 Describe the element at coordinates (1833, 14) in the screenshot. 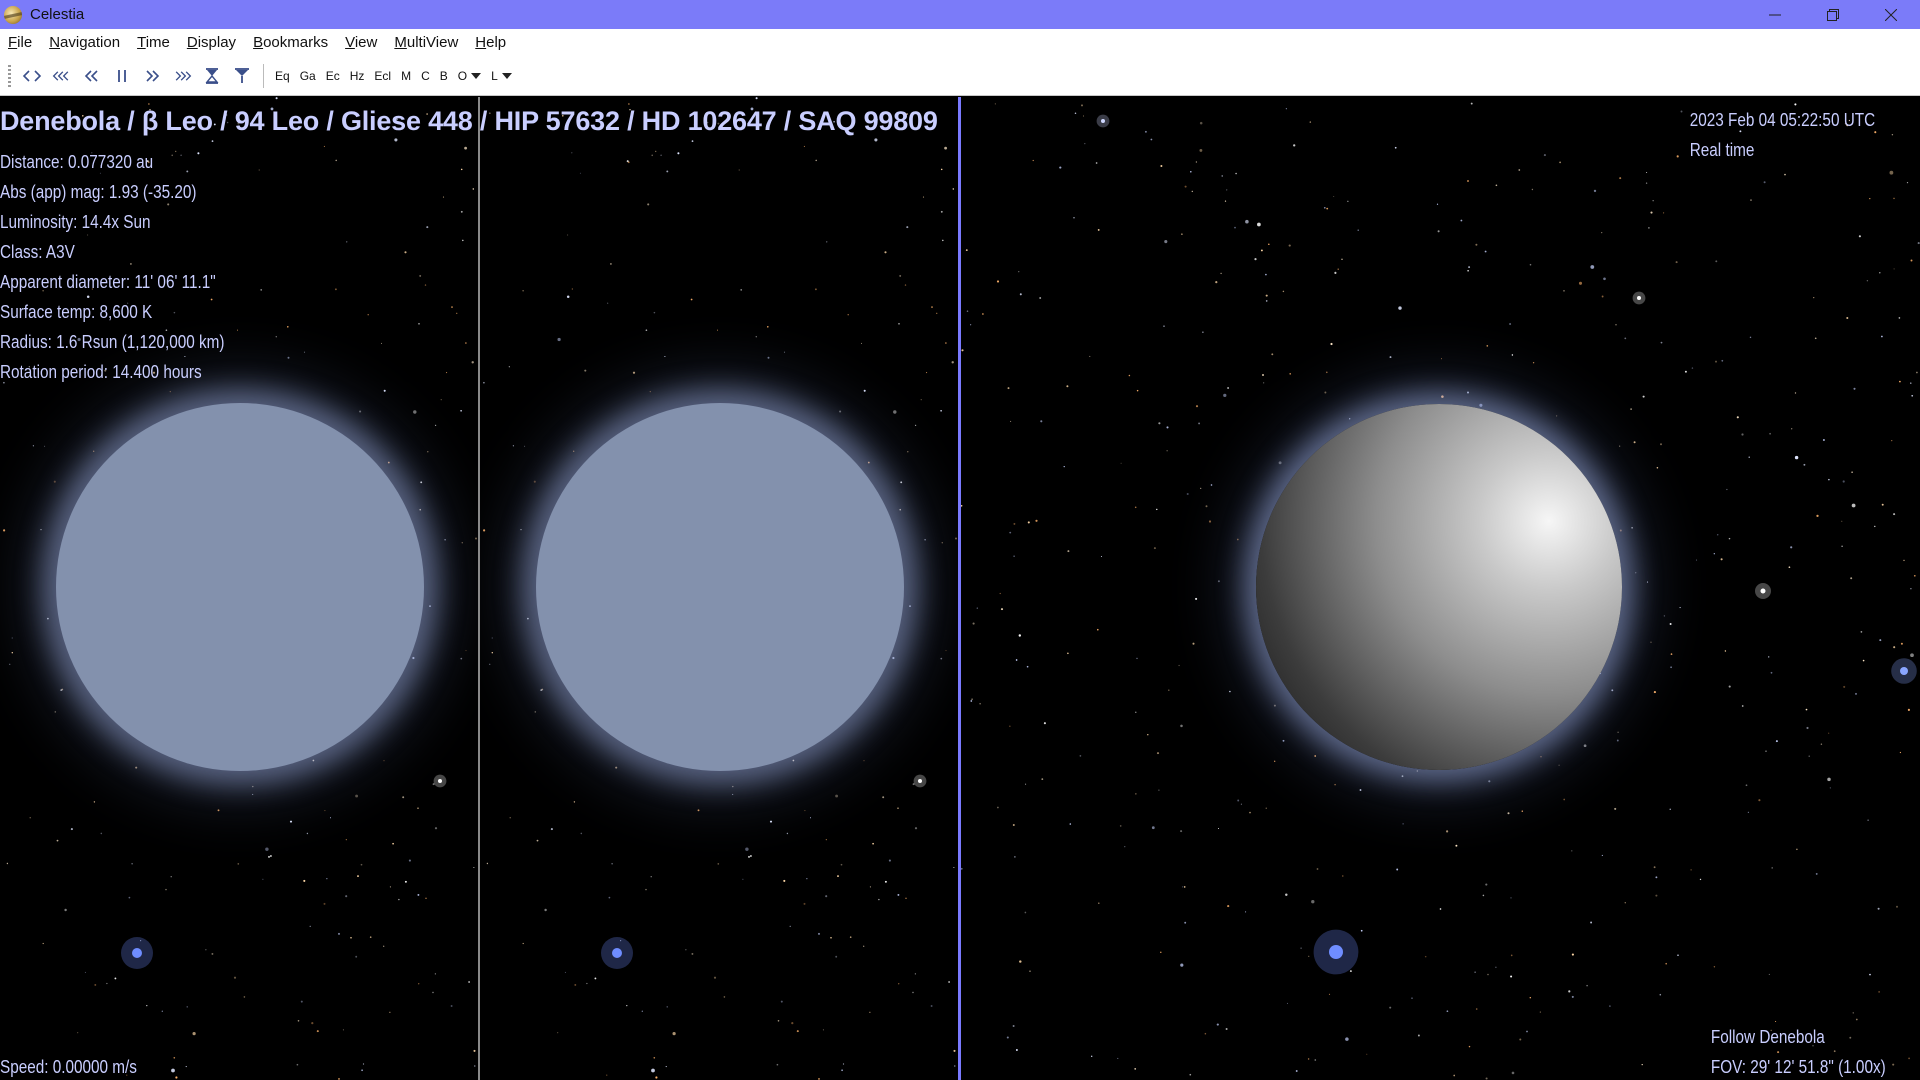

I see `restore-button` at that location.